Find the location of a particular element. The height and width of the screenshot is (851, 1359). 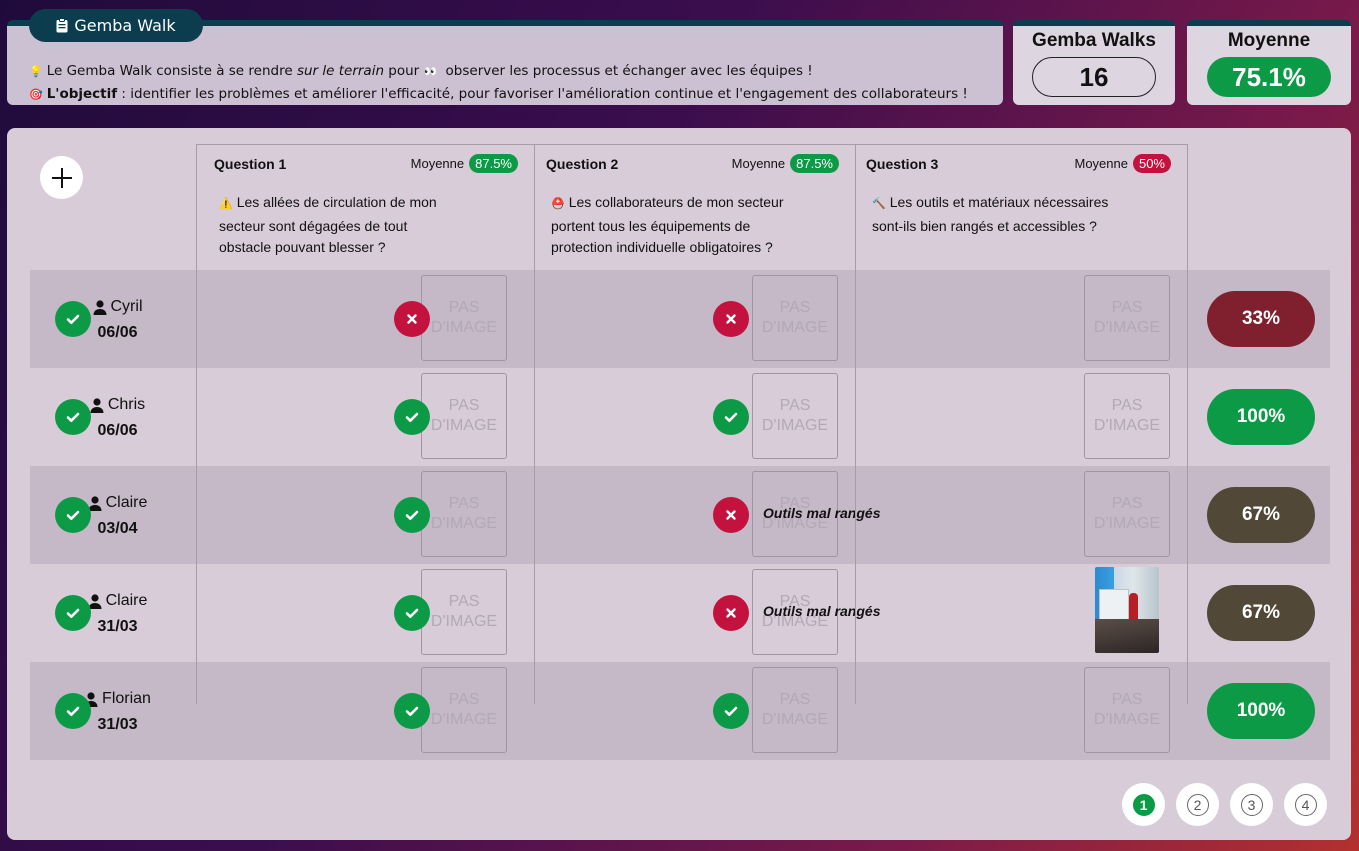

walk-score: 33% is located at coordinates (1261, 319).